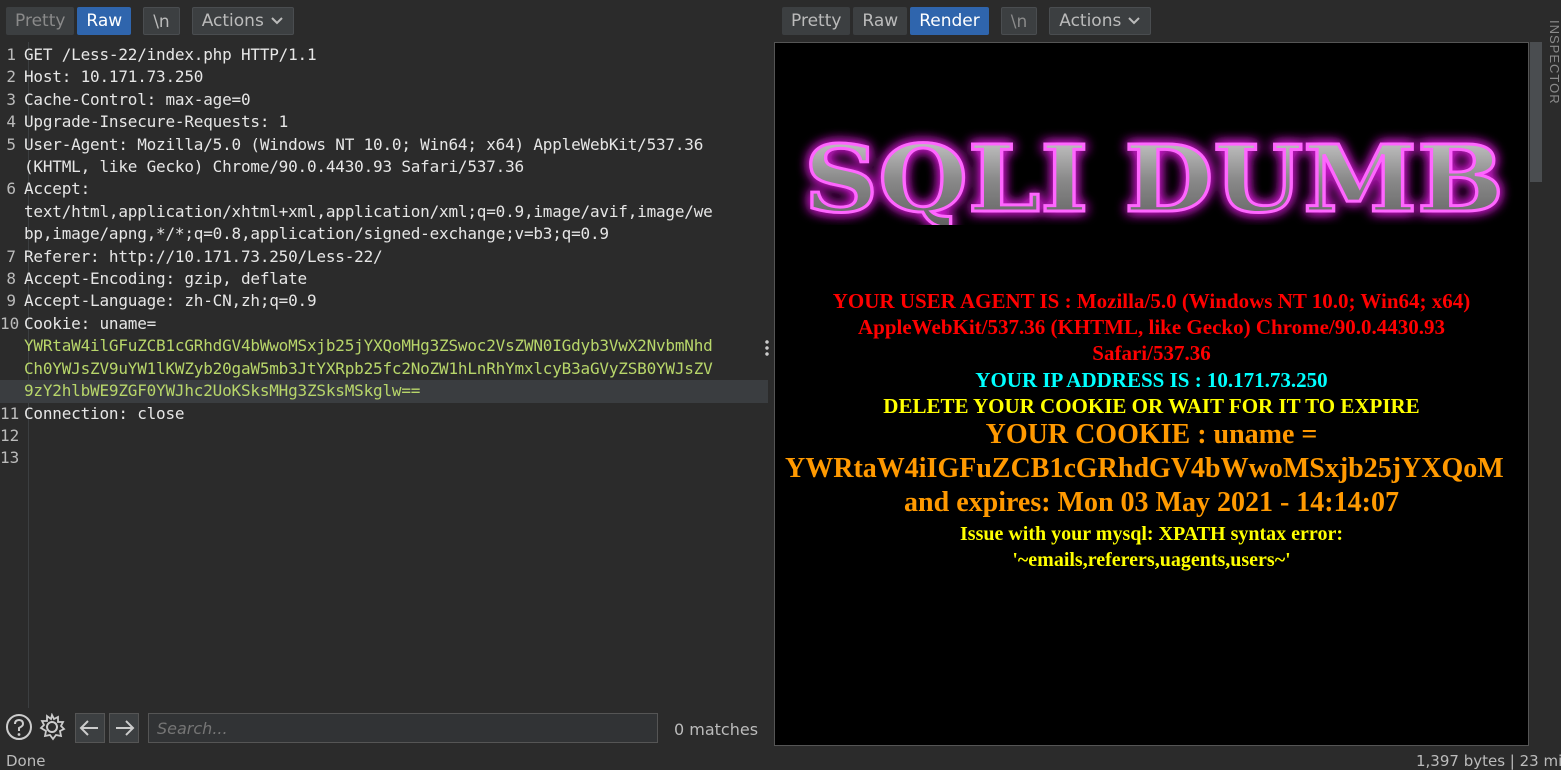 The height and width of the screenshot is (770, 1561). Describe the element at coordinates (10, 458) in the screenshot. I see `line-number: 13` at that location.